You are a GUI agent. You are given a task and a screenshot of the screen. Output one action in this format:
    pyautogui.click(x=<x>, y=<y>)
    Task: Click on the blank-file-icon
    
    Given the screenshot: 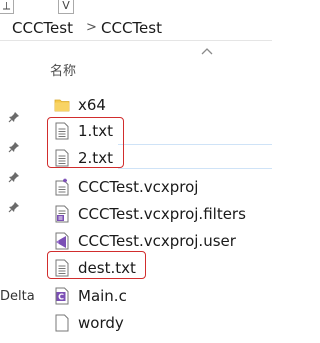 What is the action you would take?
    pyautogui.click(x=62, y=323)
    